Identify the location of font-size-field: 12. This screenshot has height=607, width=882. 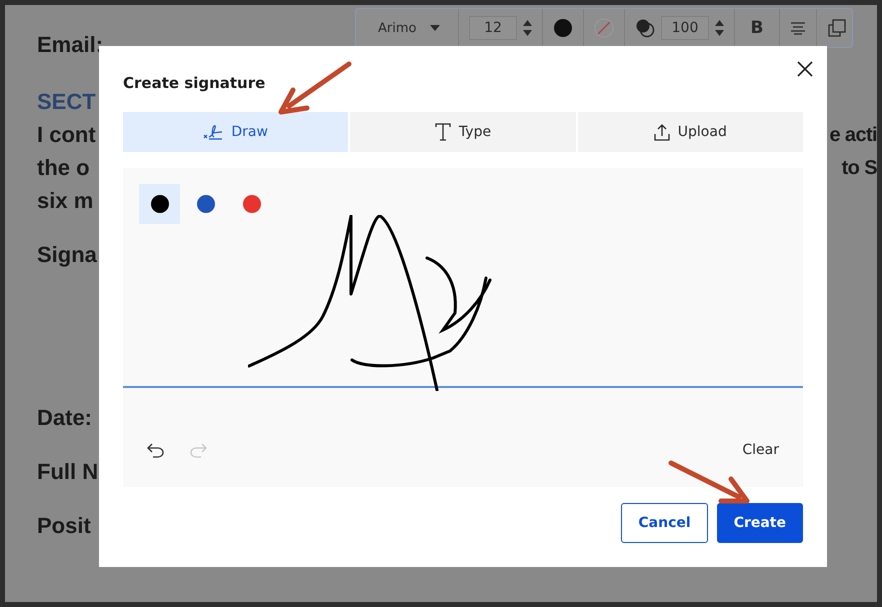
(493, 28).